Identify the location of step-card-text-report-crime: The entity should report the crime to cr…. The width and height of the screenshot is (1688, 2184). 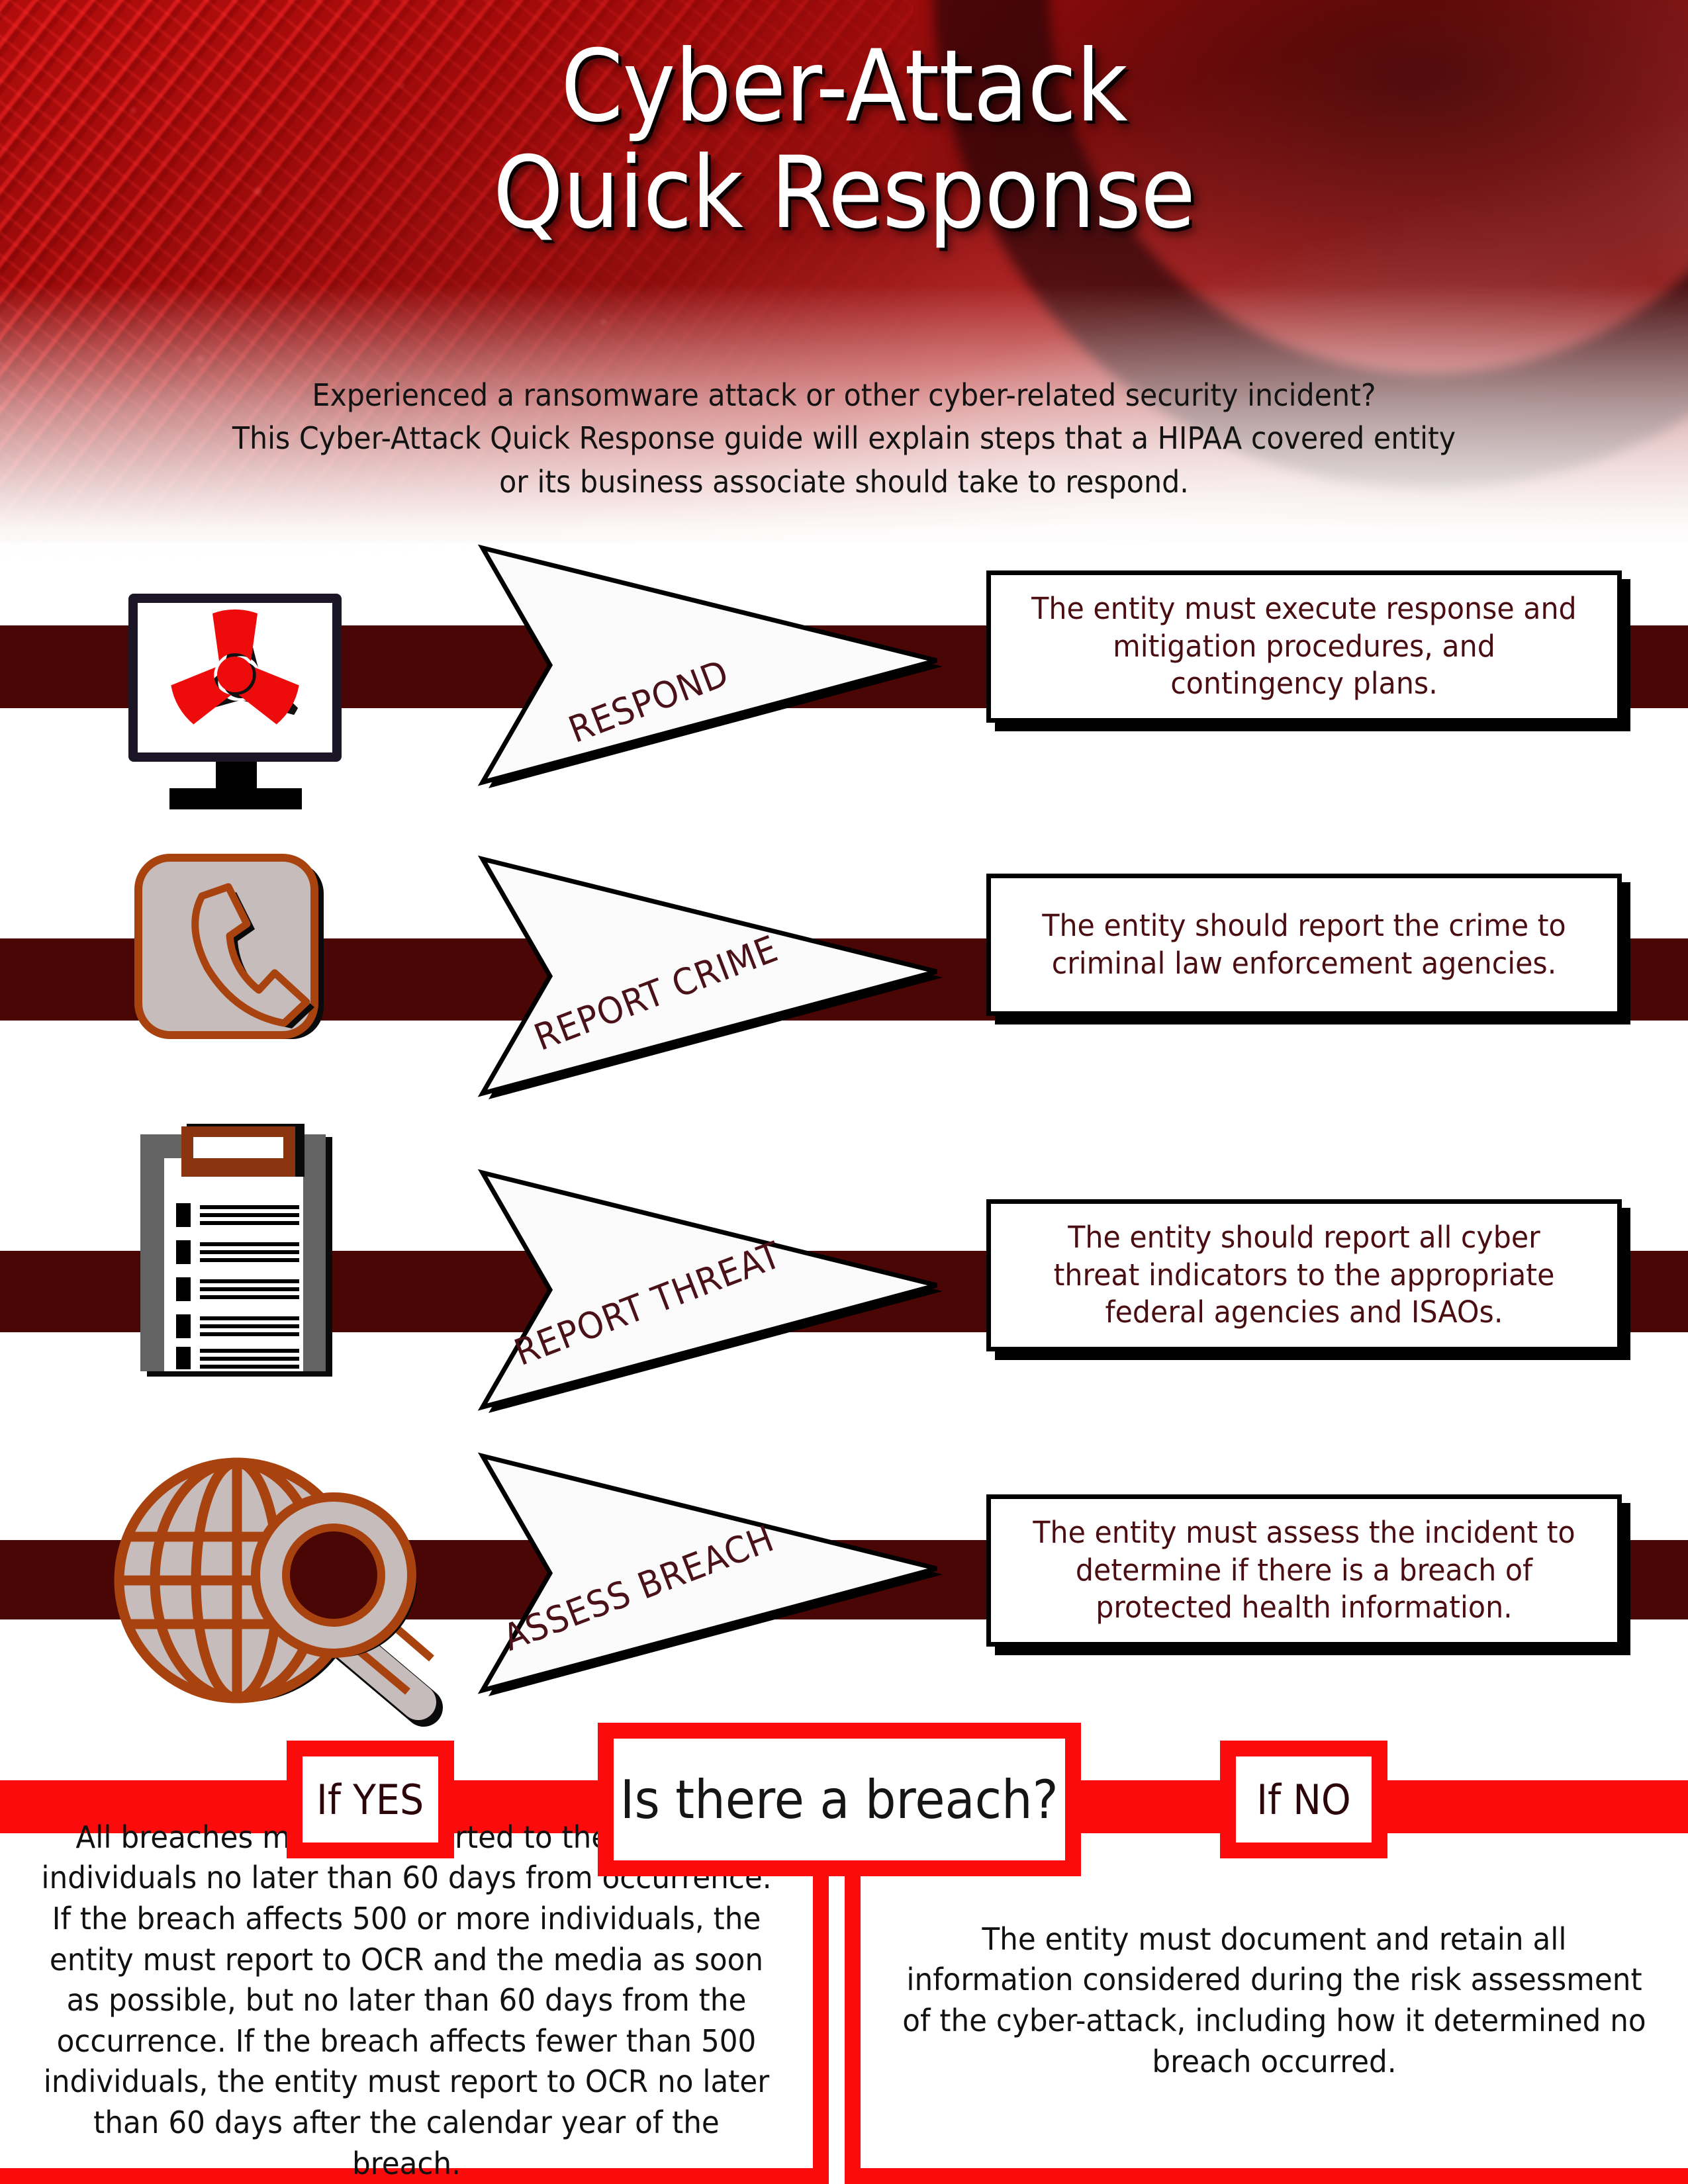
(1304, 944).